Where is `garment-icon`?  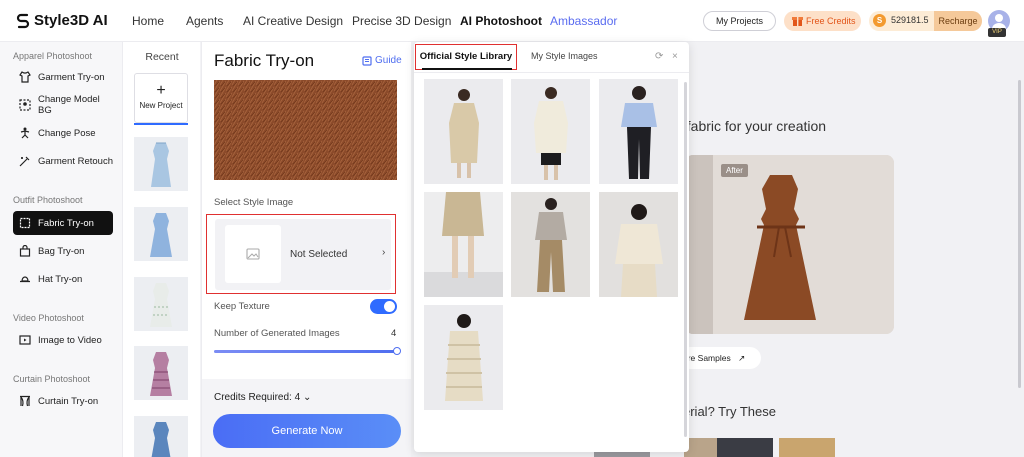
garment-icon is located at coordinates (25, 77).